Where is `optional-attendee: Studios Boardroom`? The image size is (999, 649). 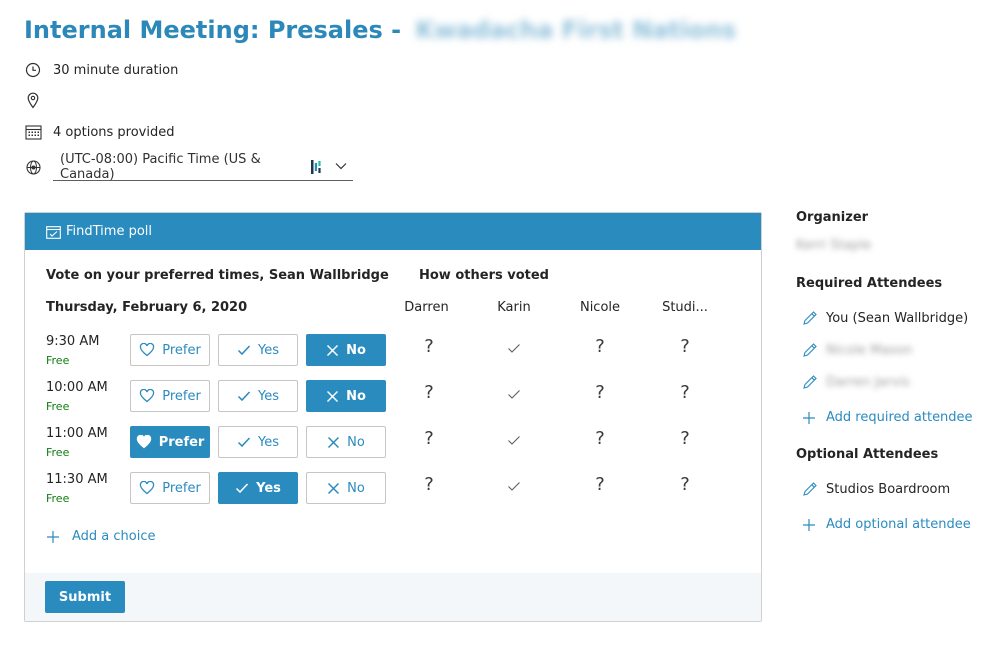
optional-attendee: Studios Boardroom is located at coordinates (876, 489).